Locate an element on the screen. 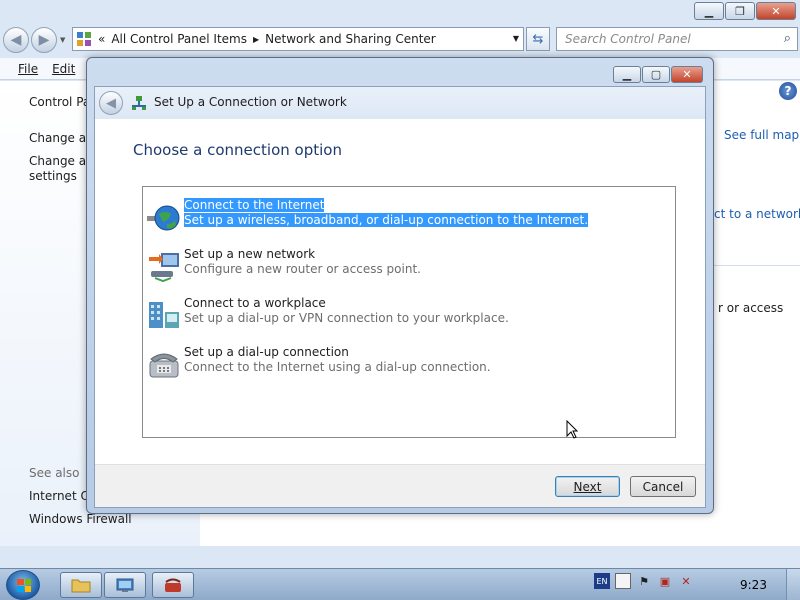 Image resolution: width=800 pixels, height=600 pixels. dialog-close-button: ✕ is located at coordinates (687, 74).